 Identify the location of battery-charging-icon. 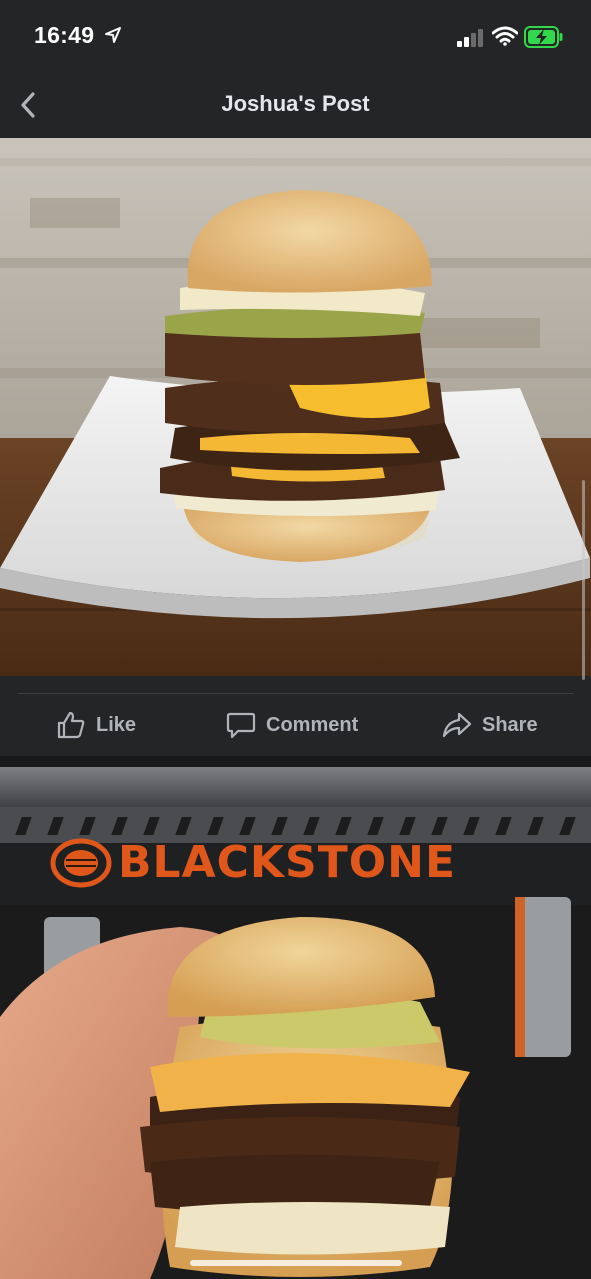
(543, 37).